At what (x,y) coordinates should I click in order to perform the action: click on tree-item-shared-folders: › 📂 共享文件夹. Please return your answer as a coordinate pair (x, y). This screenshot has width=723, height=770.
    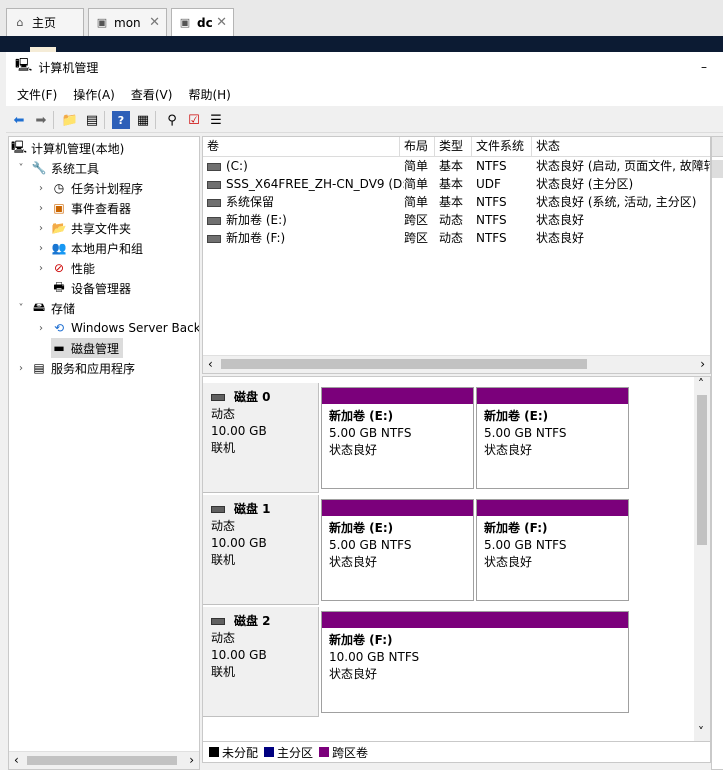
    Looking at the image, I should click on (83, 228).